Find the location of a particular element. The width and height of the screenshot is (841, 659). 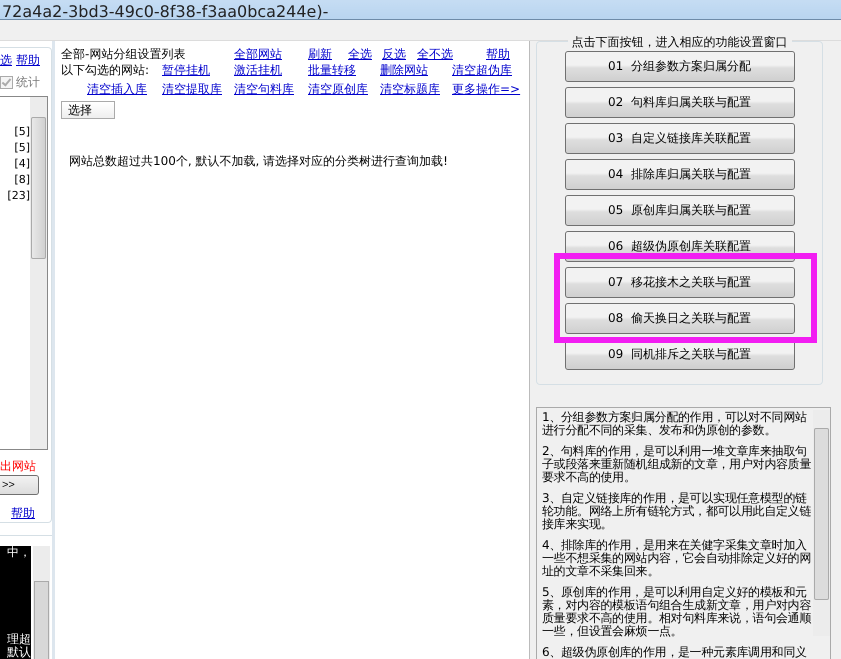

action-link: 清空提取库 is located at coordinates (198, 89).